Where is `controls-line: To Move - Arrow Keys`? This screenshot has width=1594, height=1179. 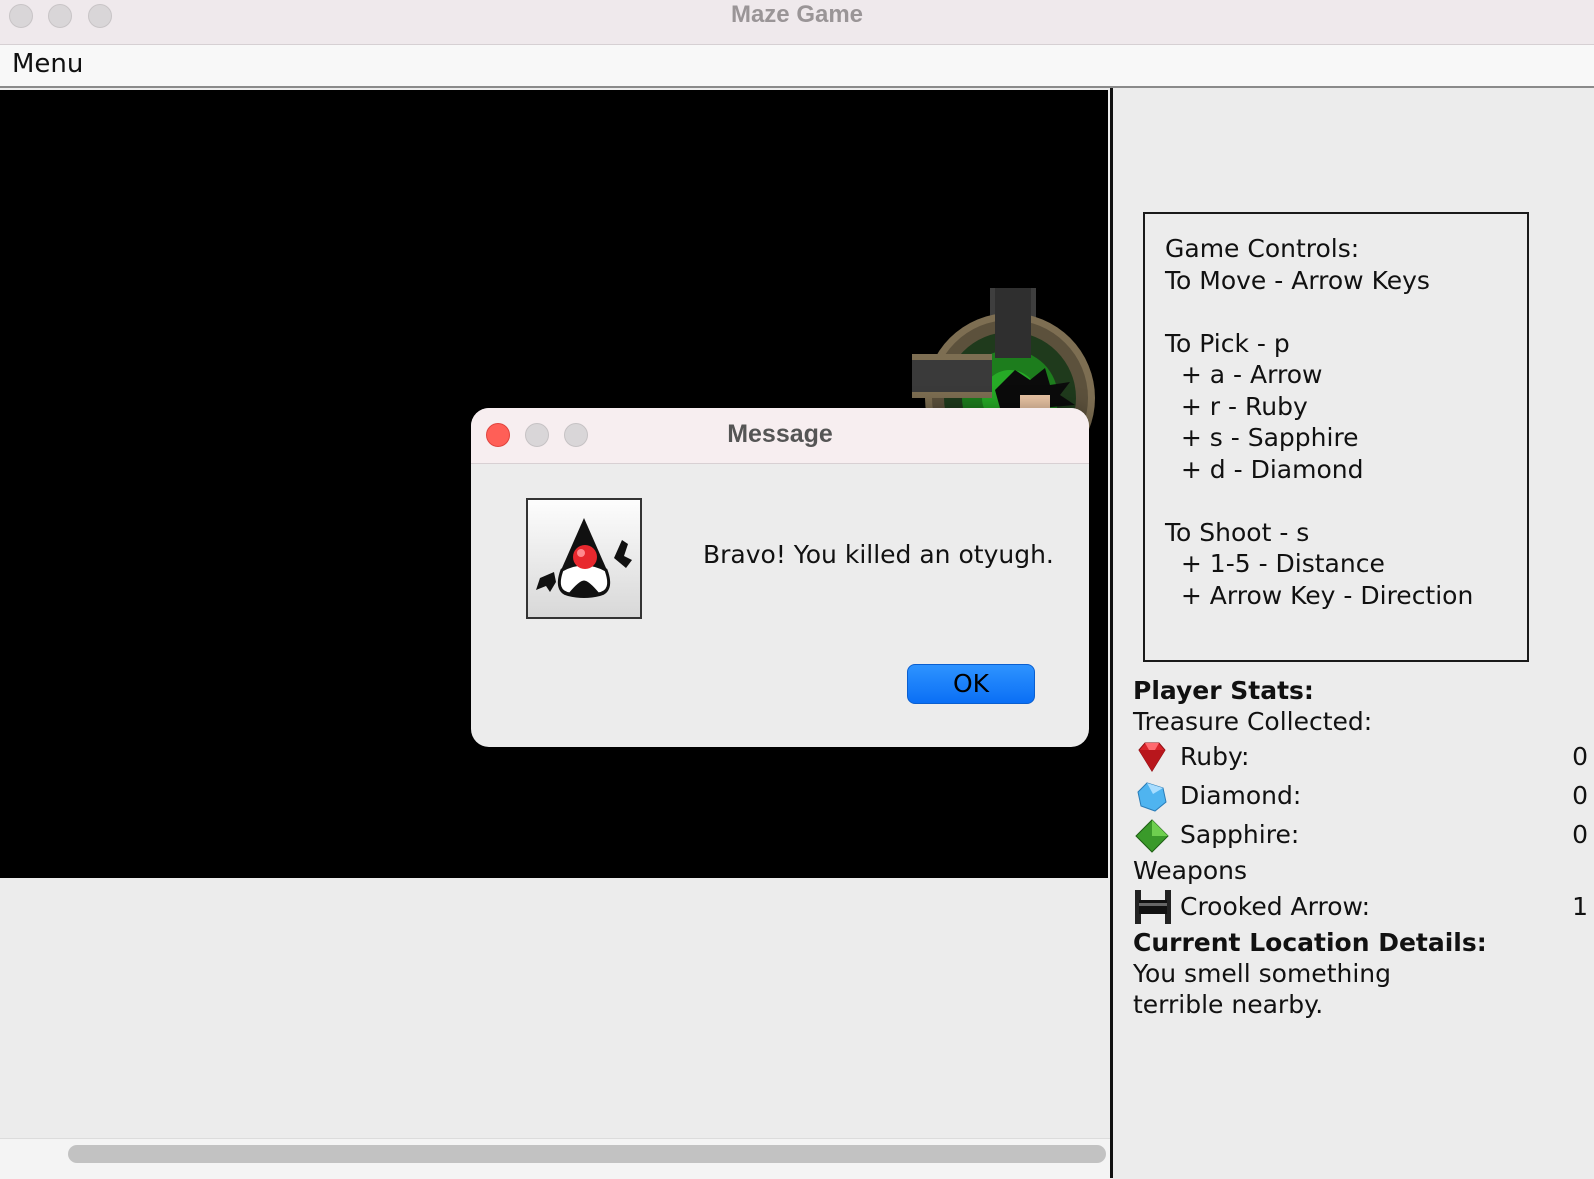
controls-line: To Move - Arrow Keys is located at coordinates (1297, 280).